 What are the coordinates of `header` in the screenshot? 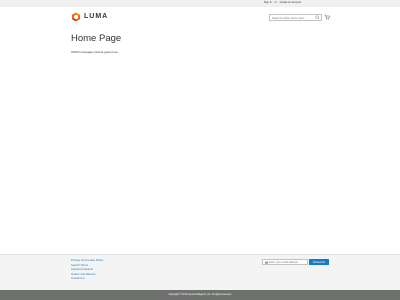 It's located at (200, 19).